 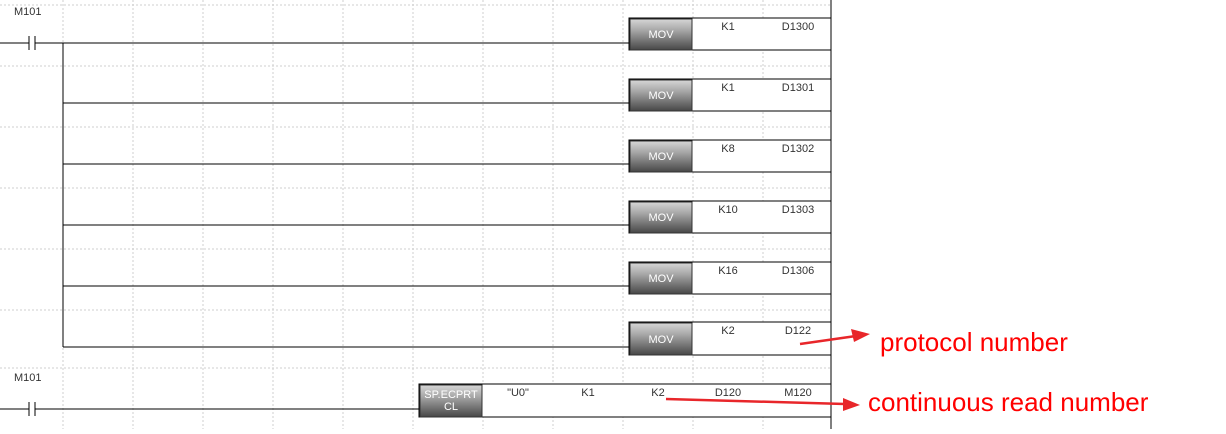 What do you see at coordinates (447, 278) in the screenshot?
I see `mov-row: MOV K16 D1306` at bounding box center [447, 278].